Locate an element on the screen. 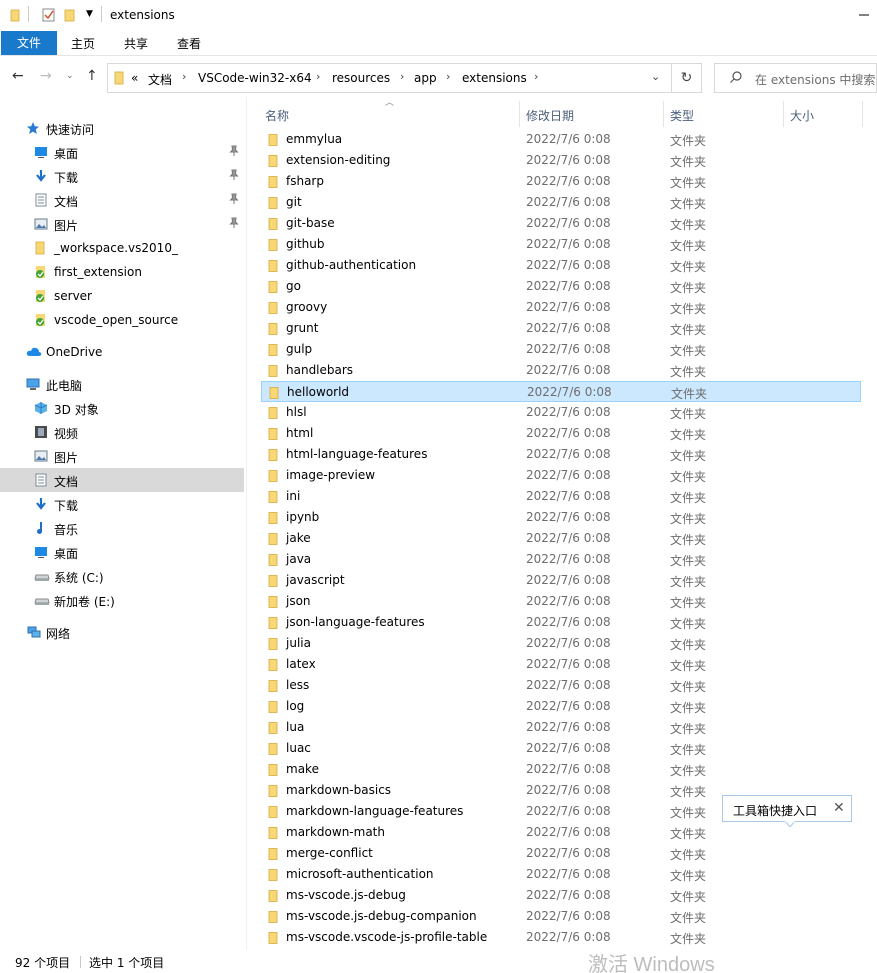 The width and height of the screenshot is (877, 973). sidebar-item: 图片 is located at coordinates (122, 456).